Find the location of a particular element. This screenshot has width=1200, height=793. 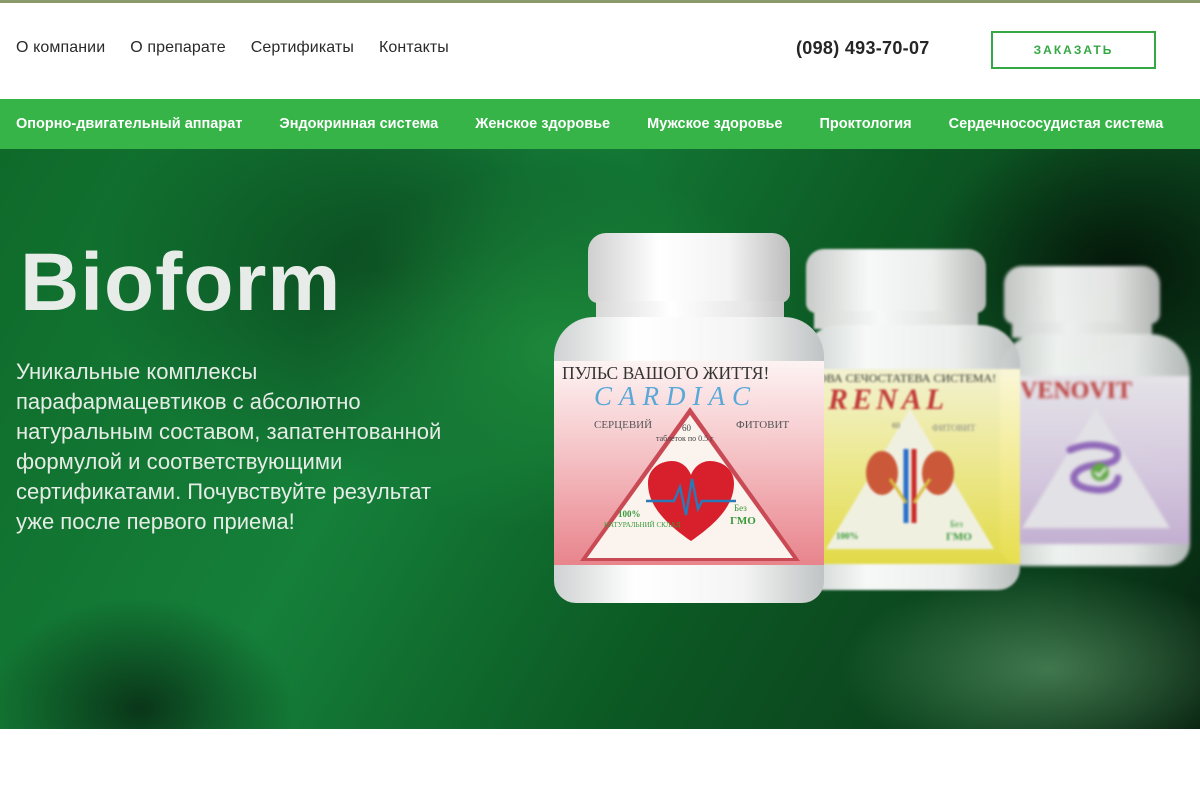

order-button: ЗАКАЗАТЬ is located at coordinates (1073, 50).